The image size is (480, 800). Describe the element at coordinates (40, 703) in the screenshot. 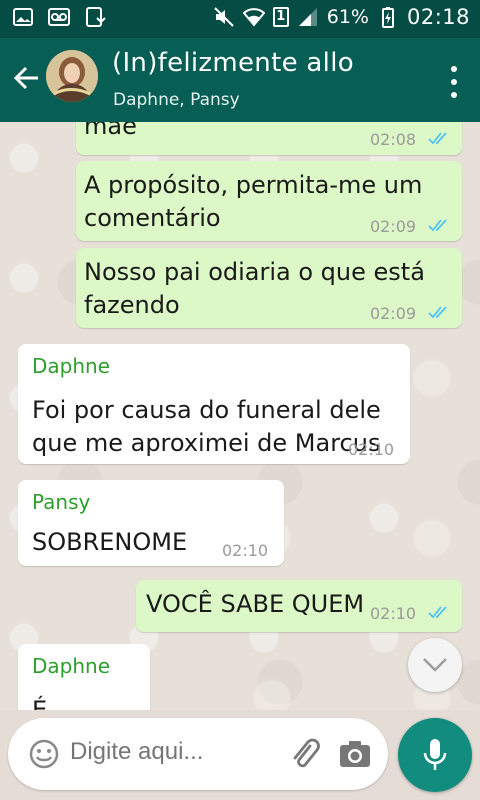

I see `message-text: É` at that location.